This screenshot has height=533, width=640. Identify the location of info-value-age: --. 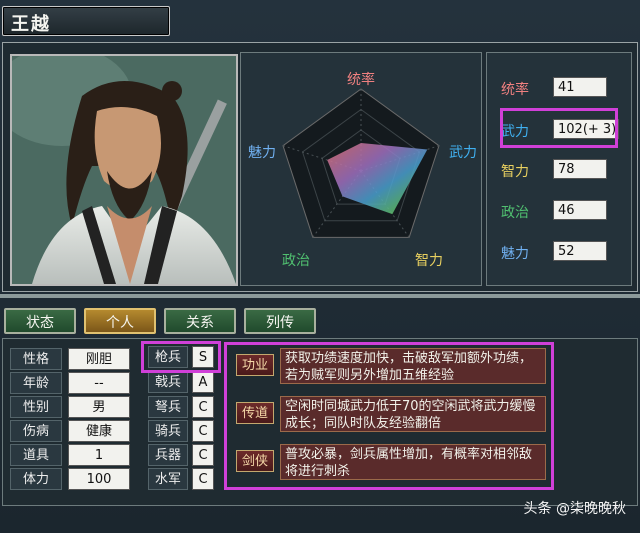
(99, 383).